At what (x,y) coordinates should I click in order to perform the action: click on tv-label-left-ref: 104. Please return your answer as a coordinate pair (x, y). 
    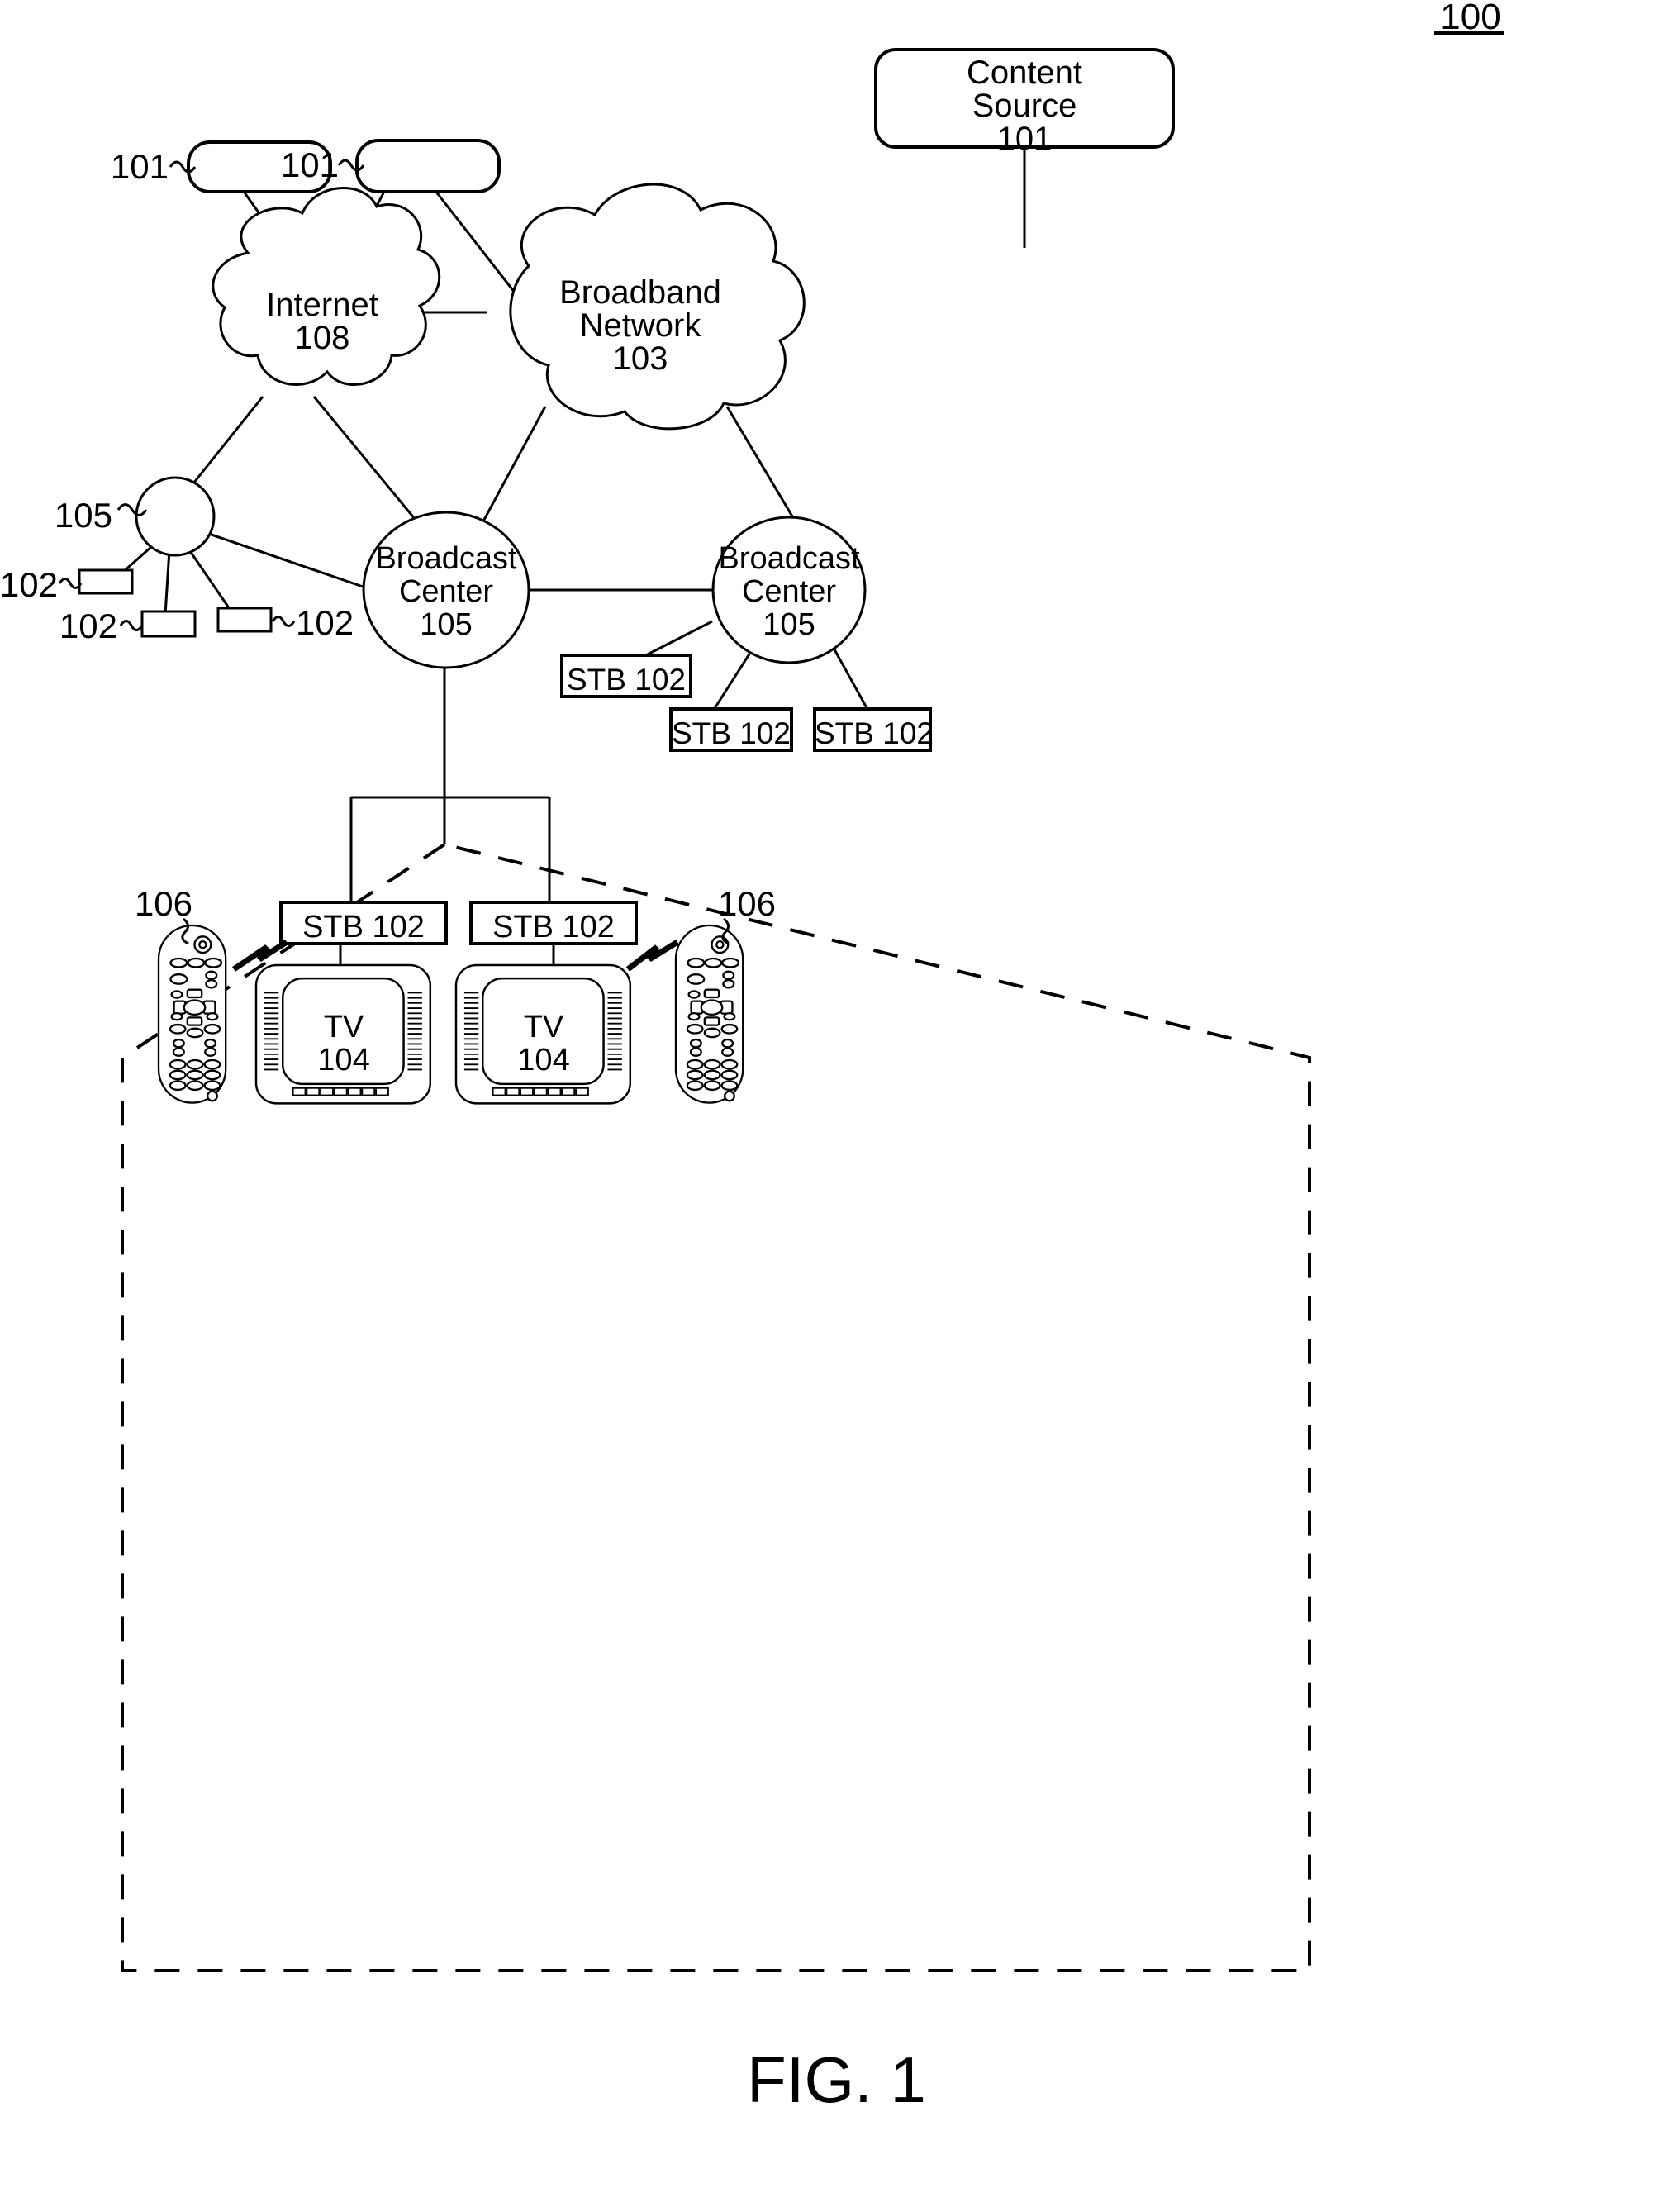
    Looking at the image, I should click on (343, 1060).